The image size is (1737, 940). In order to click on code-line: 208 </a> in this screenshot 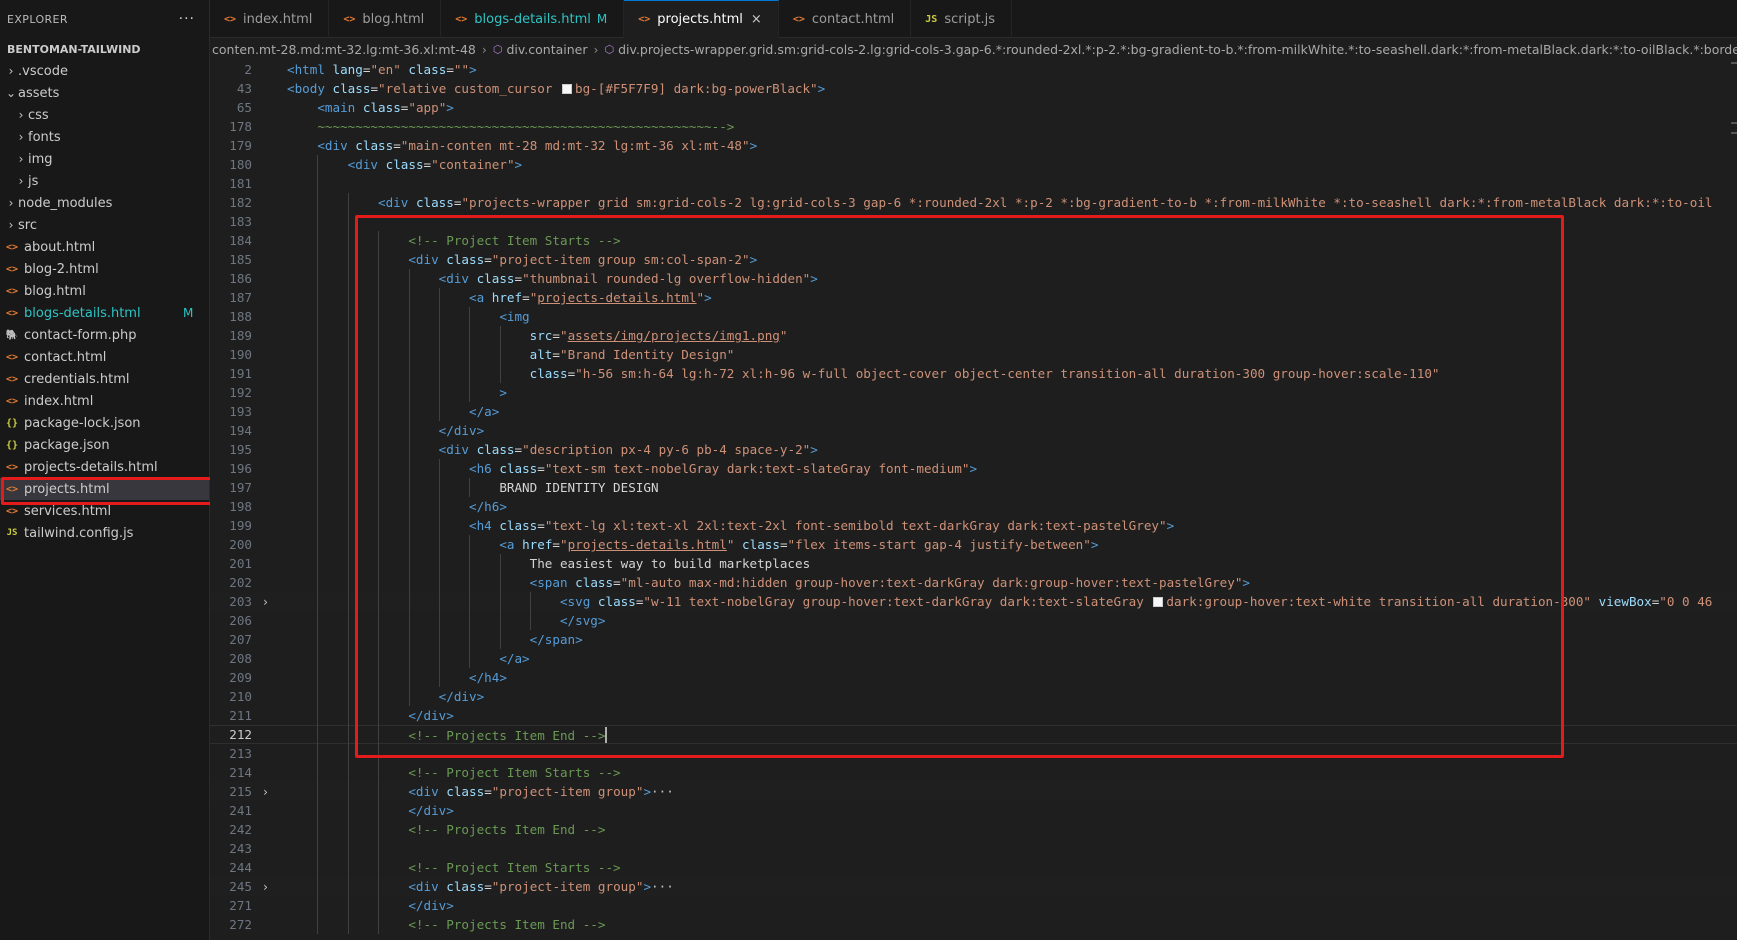, I will do `click(973, 658)`.